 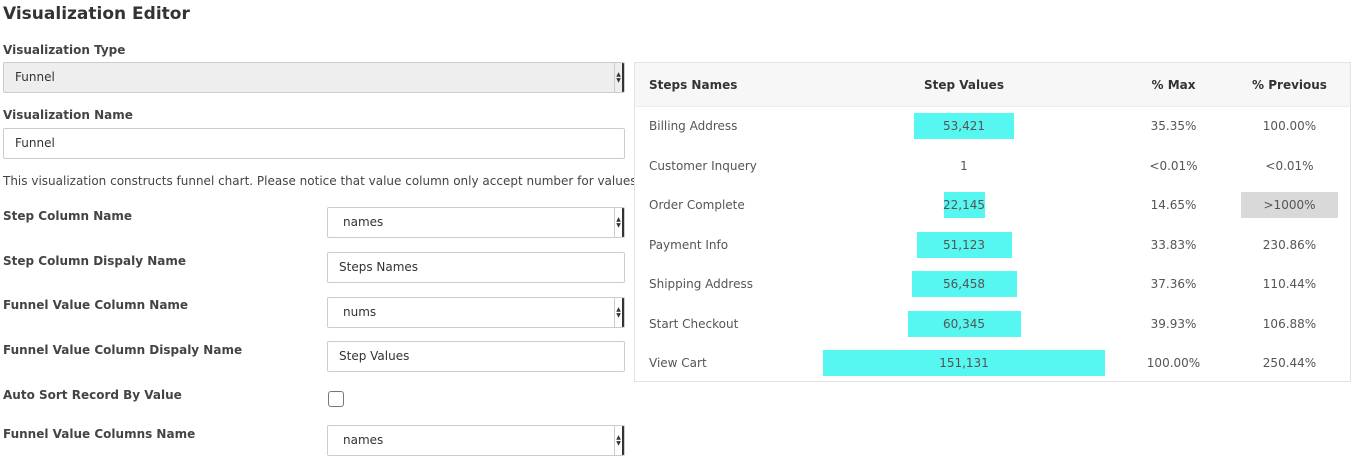 What do you see at coordinates (1289, 166) in the screenshot?
I see `pct-prev-cell: <0.01%` at bounding box center [1289, 166].